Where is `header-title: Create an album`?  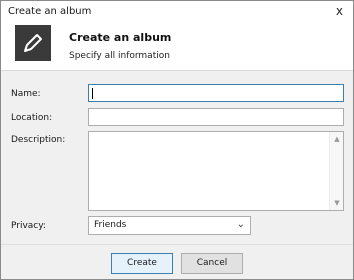 header-title: Create an album is located at coordinates (120, 37).